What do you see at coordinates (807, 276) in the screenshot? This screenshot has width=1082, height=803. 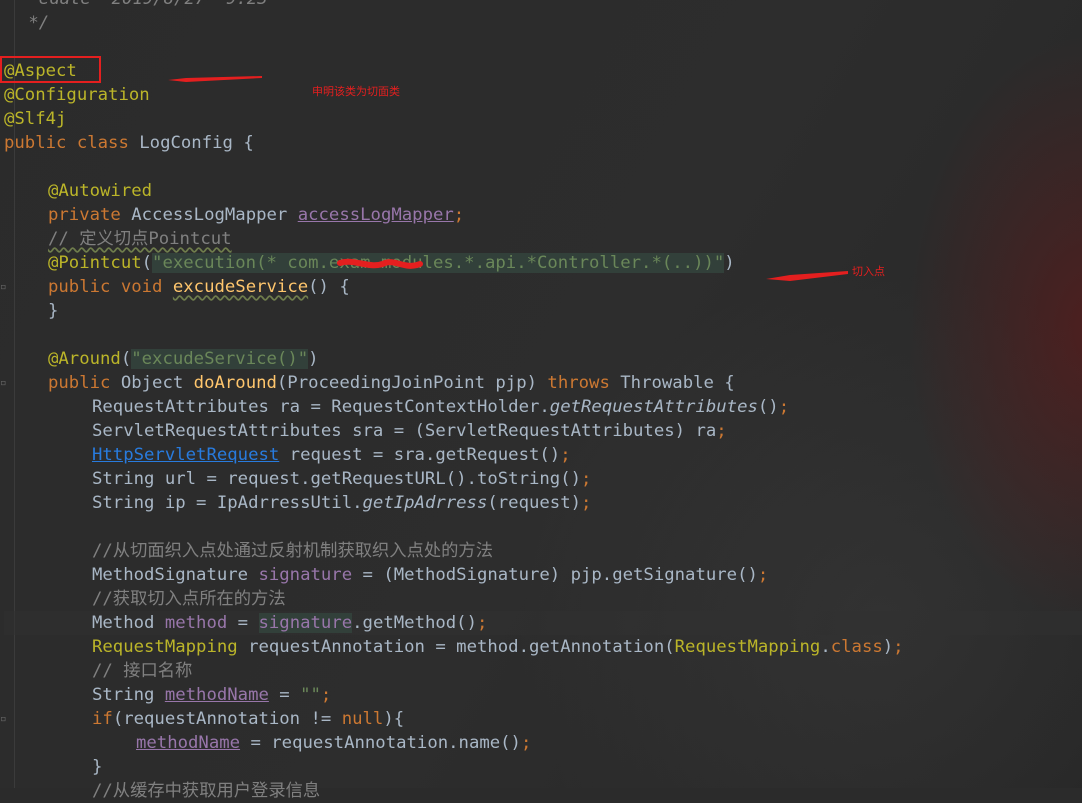 I see `arrow-to-pointcut-icon` at bounding box center [807, 276].